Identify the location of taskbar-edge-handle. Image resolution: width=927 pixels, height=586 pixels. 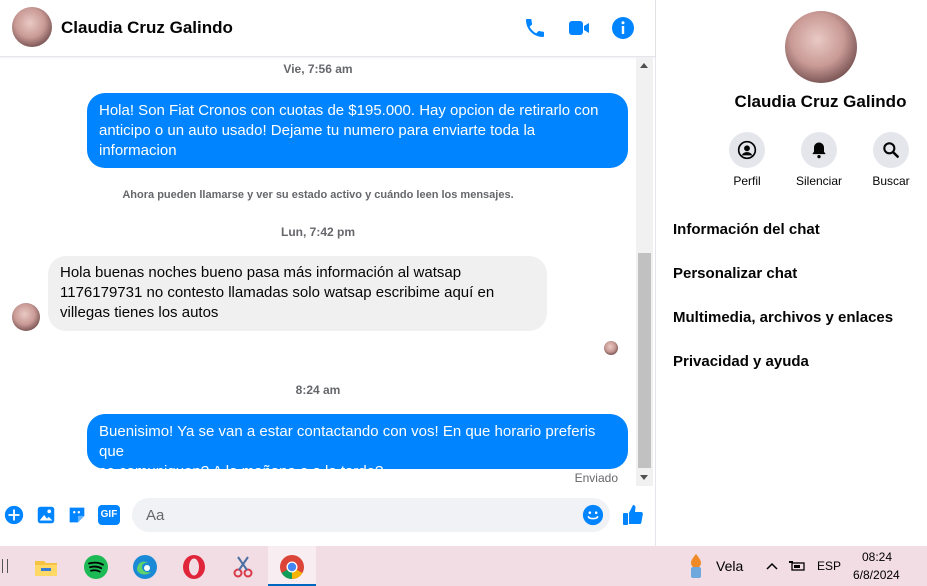
(5, 566).